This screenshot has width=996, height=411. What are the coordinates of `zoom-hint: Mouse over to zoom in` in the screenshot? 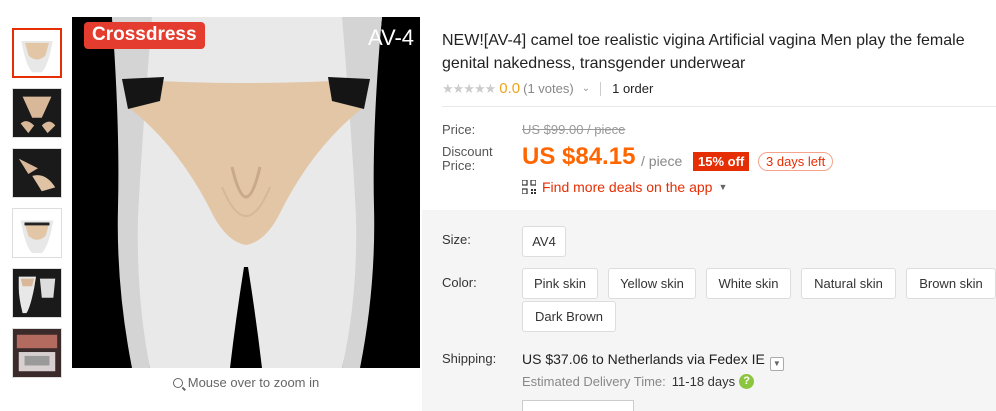 It's located at (246, 382).